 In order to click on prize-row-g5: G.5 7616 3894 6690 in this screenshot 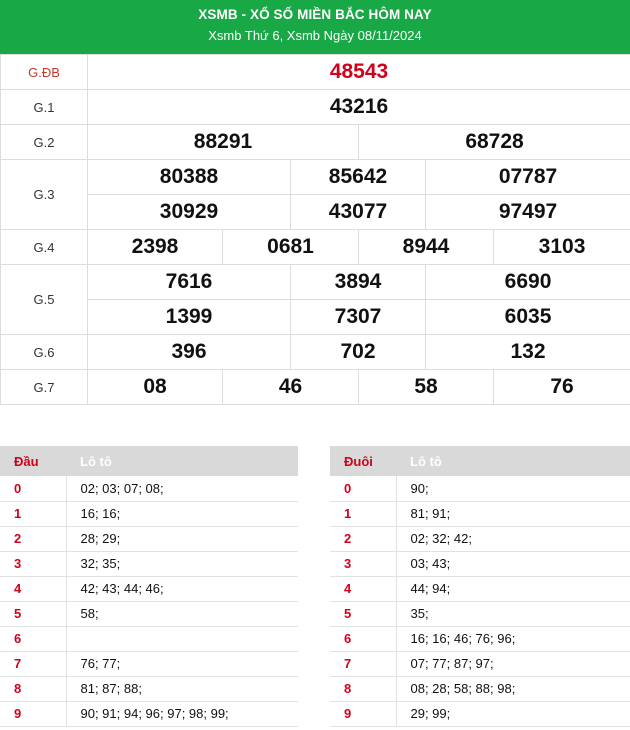, I will do `click(315, 299)`.